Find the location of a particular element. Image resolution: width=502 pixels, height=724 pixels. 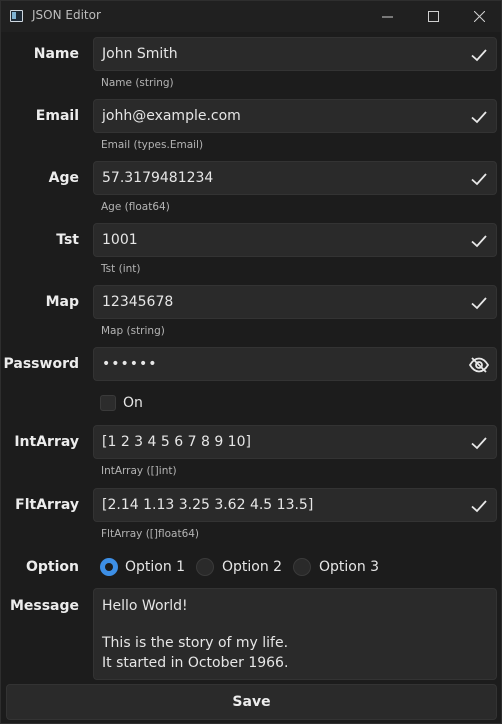

message-label: Message is located at coordinates (44, 606).